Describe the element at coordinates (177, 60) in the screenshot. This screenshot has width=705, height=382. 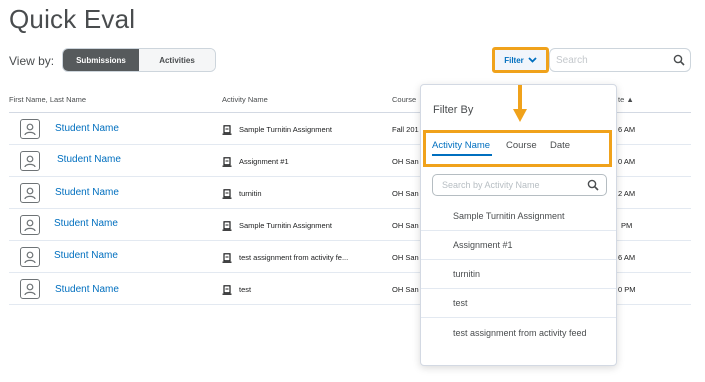
I see `activities-toggle: Activities` at that location.